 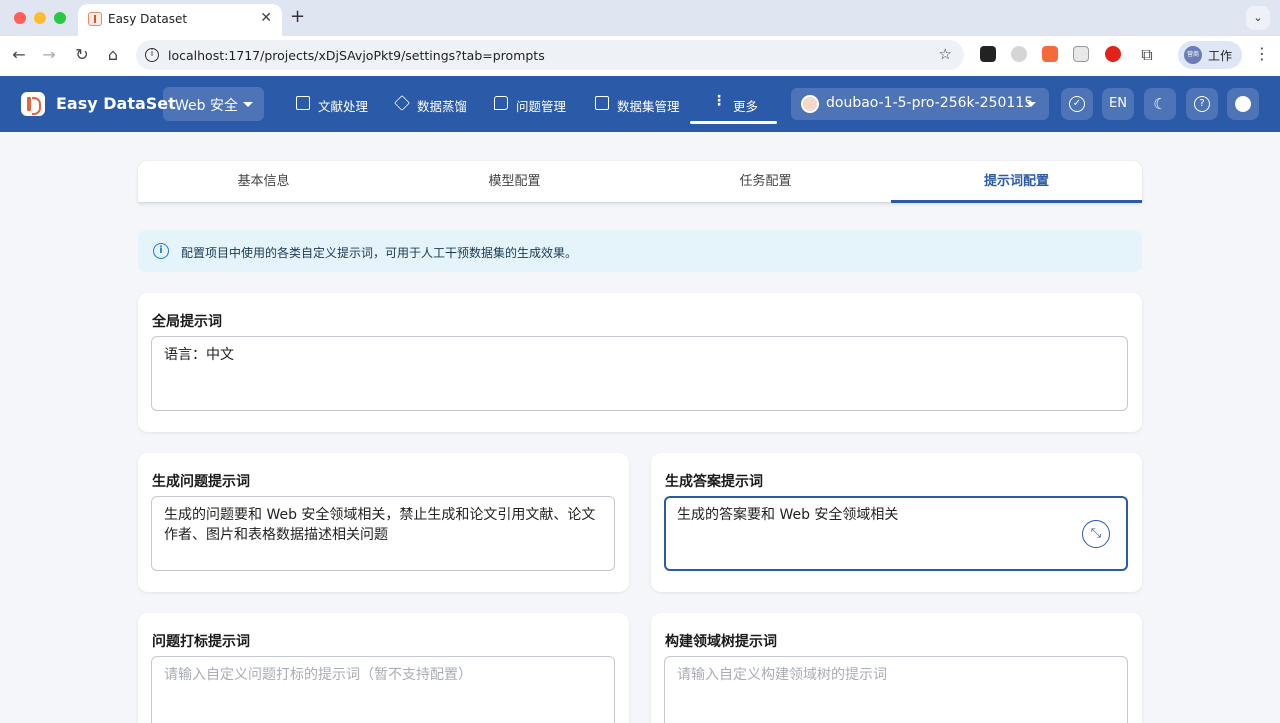 I want to click on nav-item-label: 数据集管理, so click(x=648, y=106).